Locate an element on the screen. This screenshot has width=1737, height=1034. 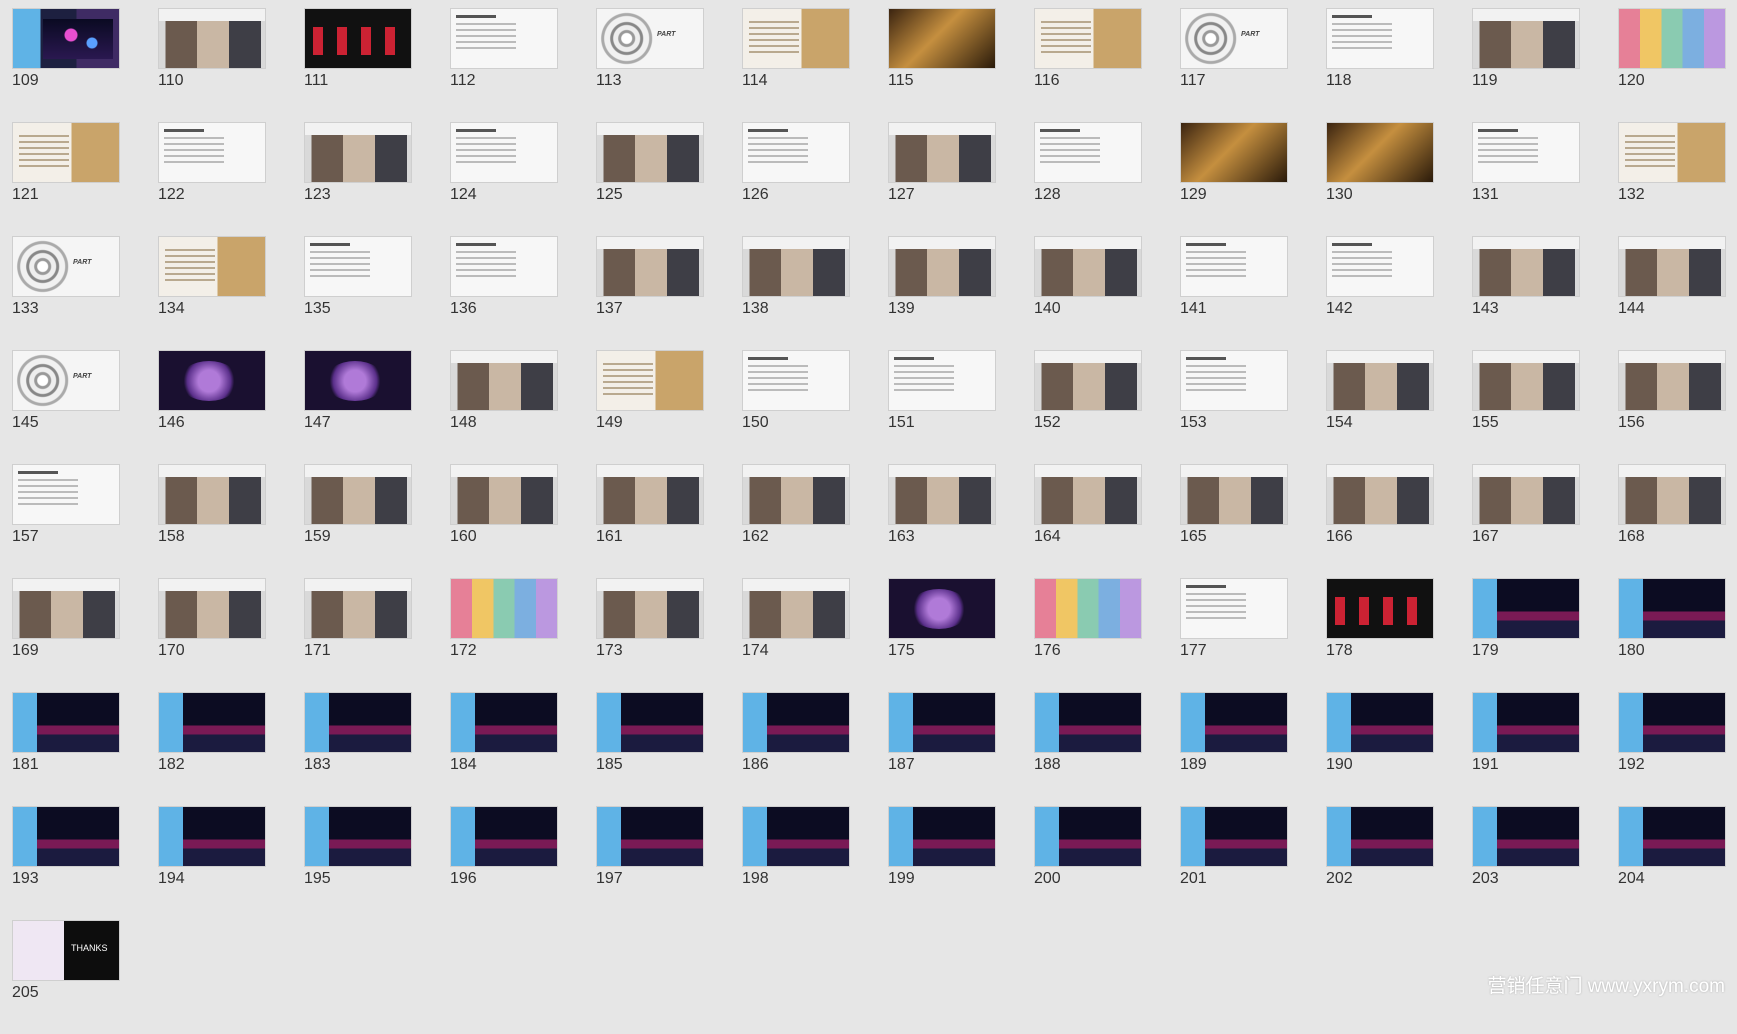
slide-thumbnail-cell: 171 is located at coordinates (377, 635).